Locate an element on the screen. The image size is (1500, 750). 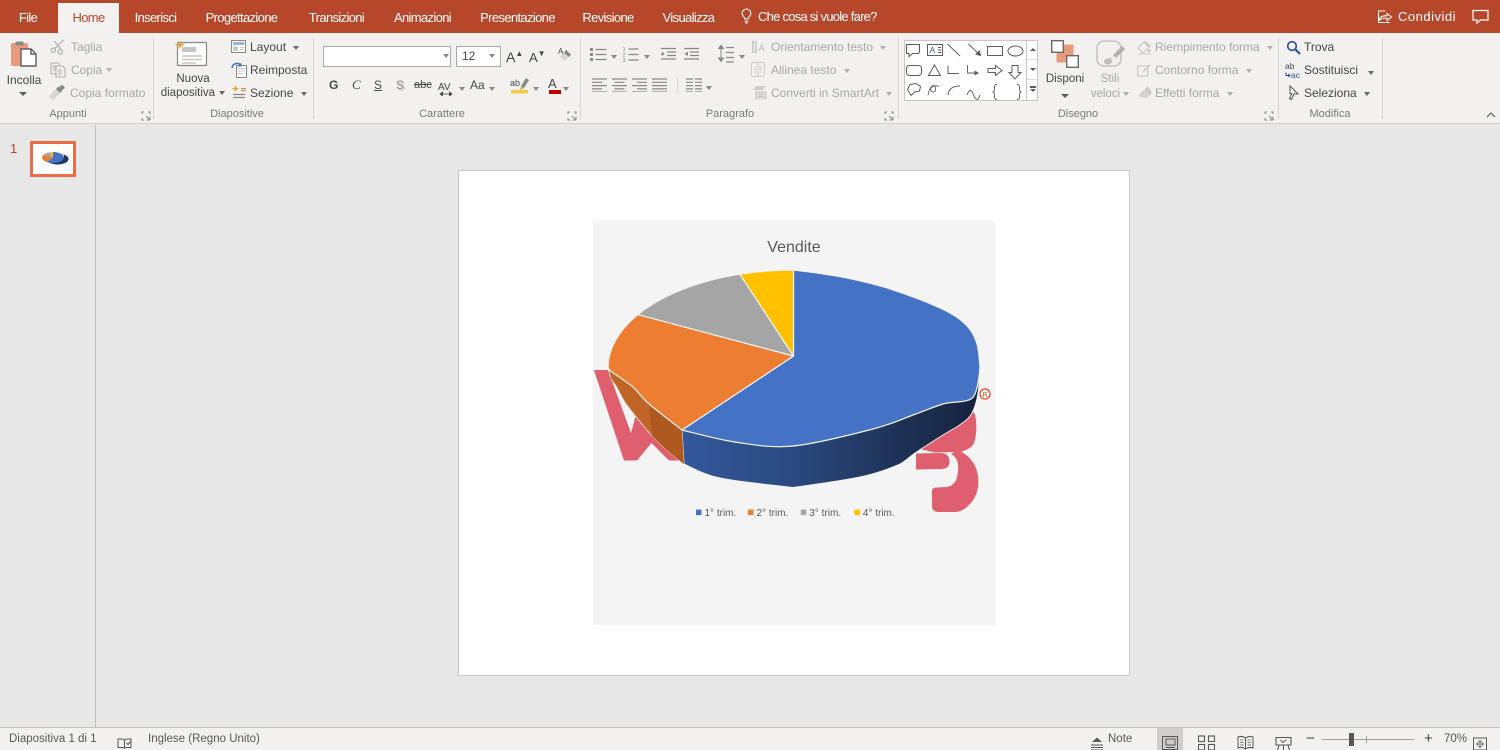
svg-text: 4° trim. is located at coordinates (879, 513).